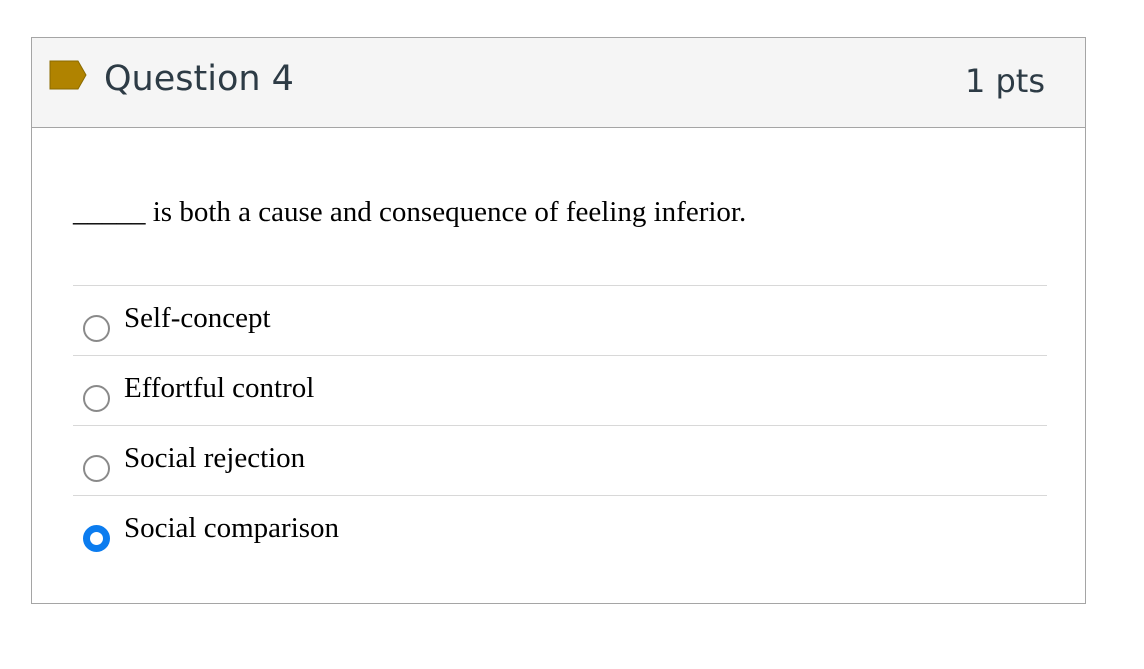  What do you see at coordinates (560, 530) in the screenshot?
I see `answer-option: Social comparison` at bounding box center [560, 530].